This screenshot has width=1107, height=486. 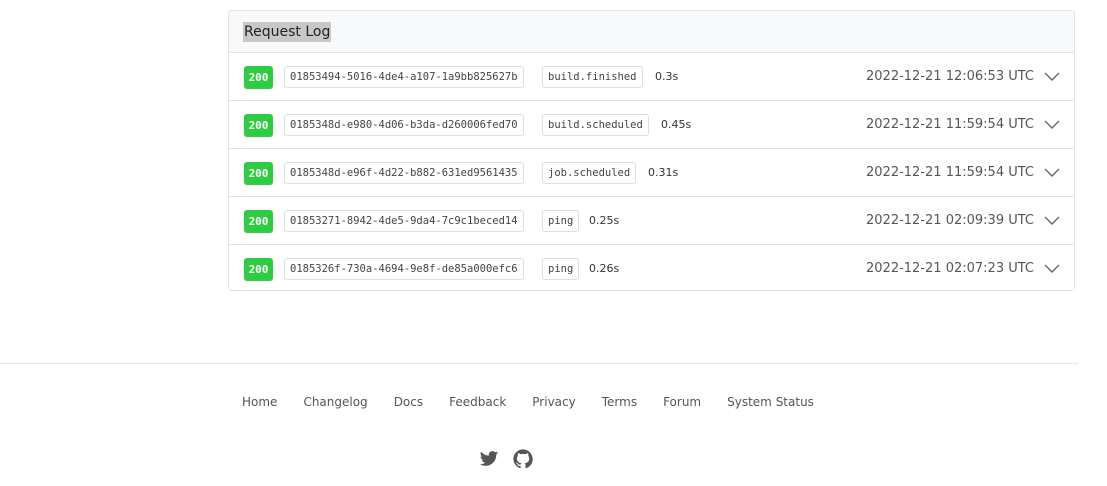 I want to click on request-log-title: Request Log, so click(x=287, y=32).